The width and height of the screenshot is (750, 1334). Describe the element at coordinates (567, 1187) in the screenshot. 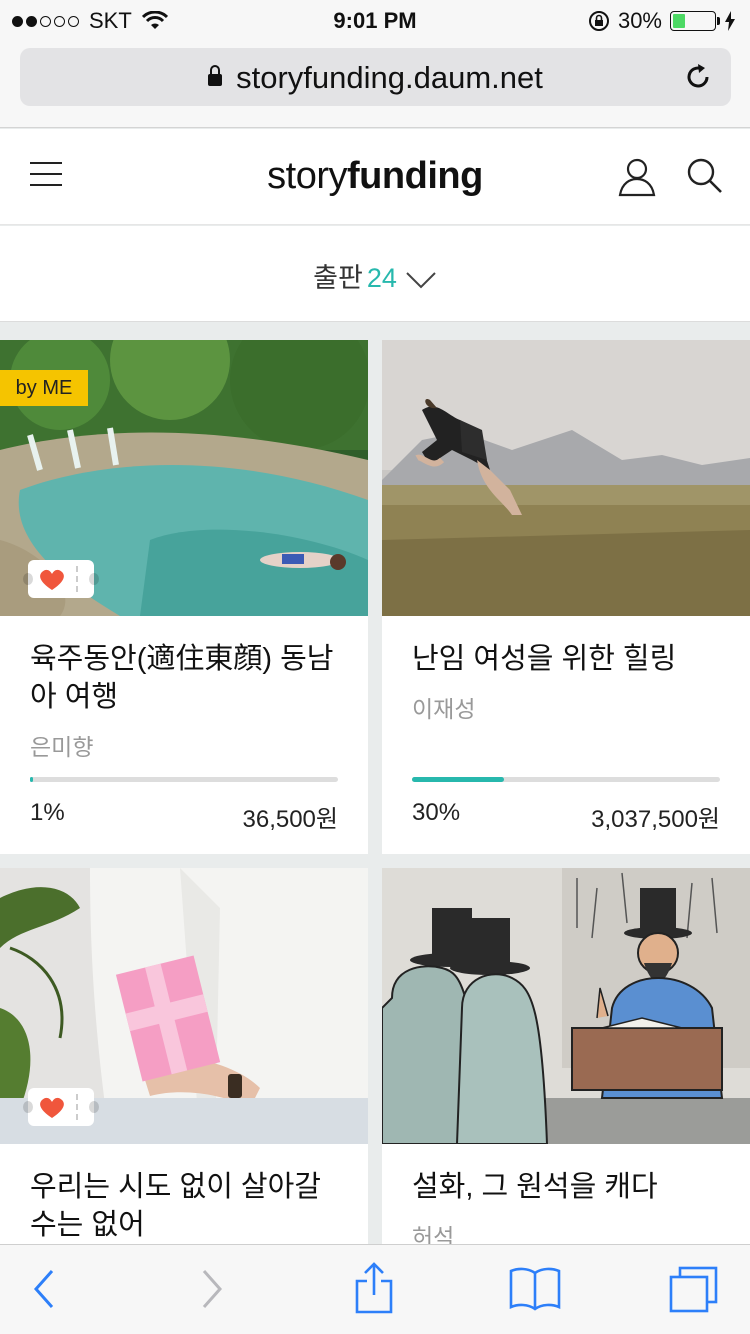

I see `project-title: 설화, 그 원석을 캐다` at that location.